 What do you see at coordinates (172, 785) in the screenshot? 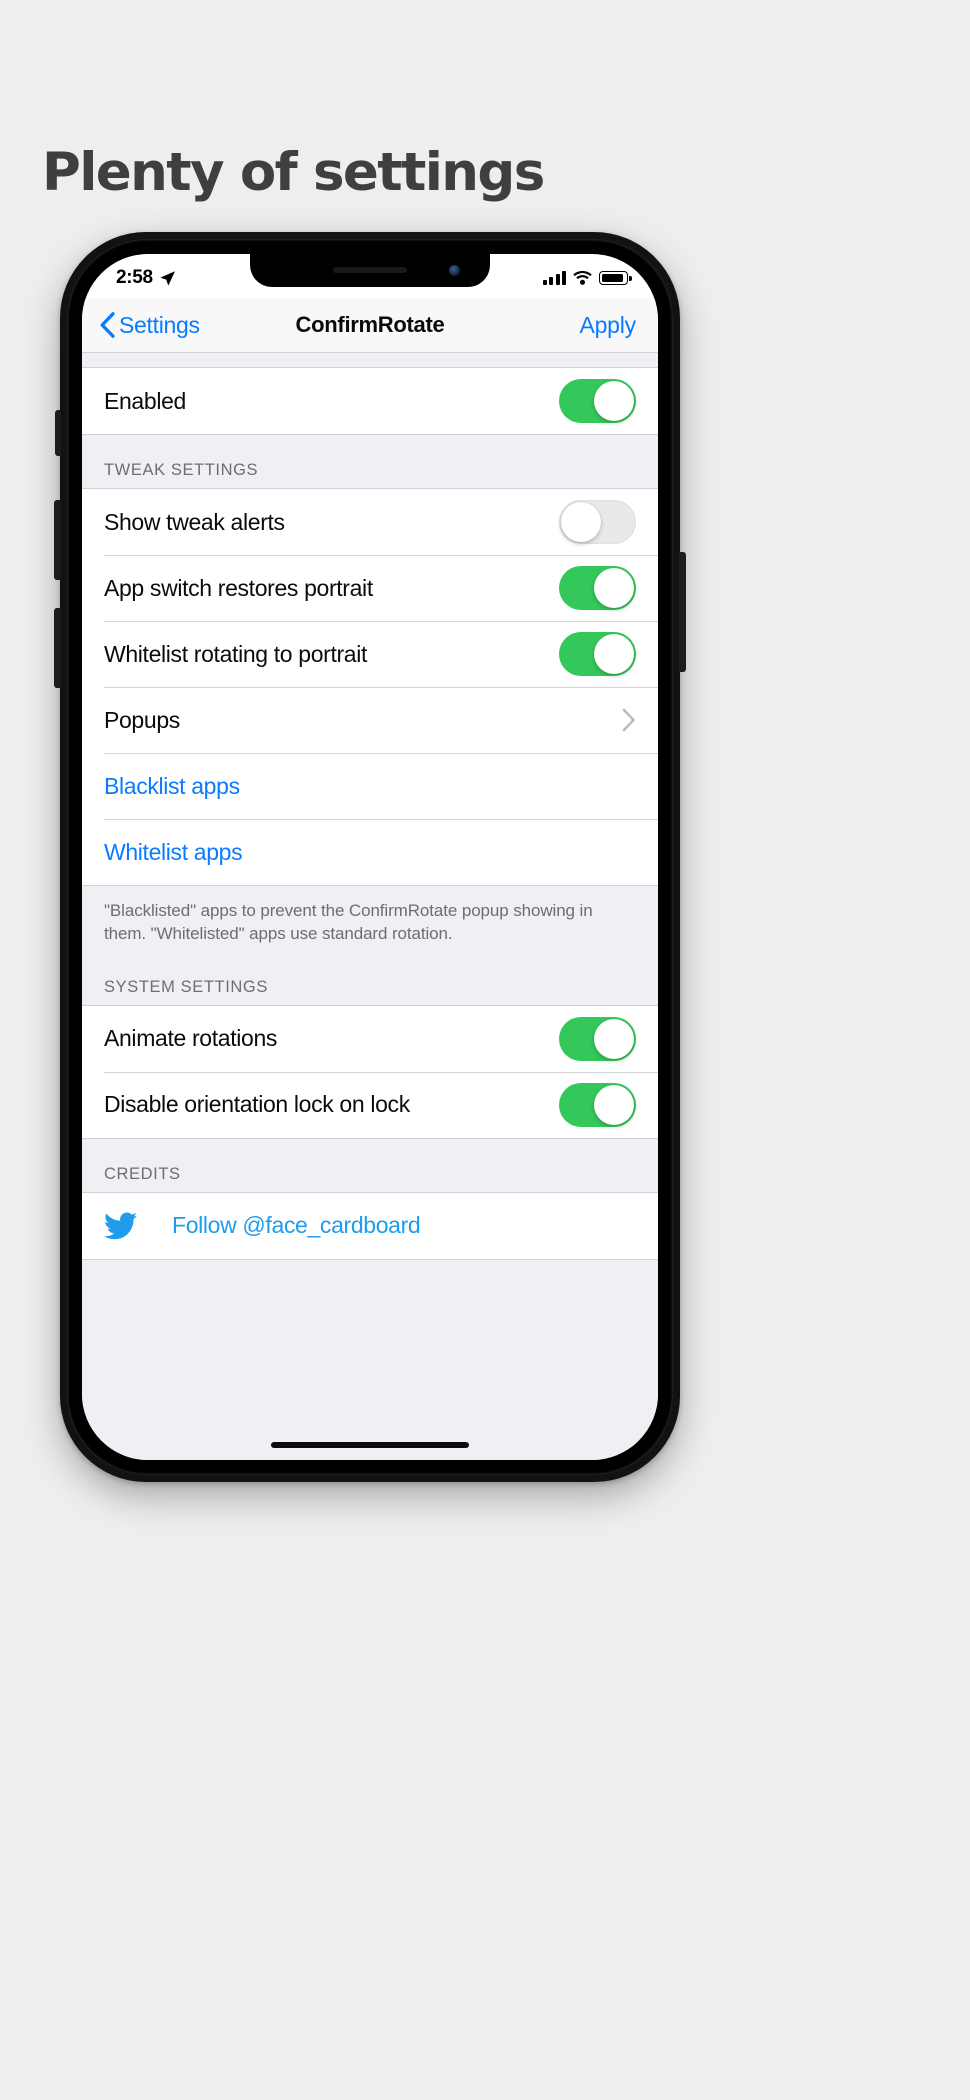
I see `row-label-blacklist-apps: Blacklist apps` at bounding box center [172, 785].